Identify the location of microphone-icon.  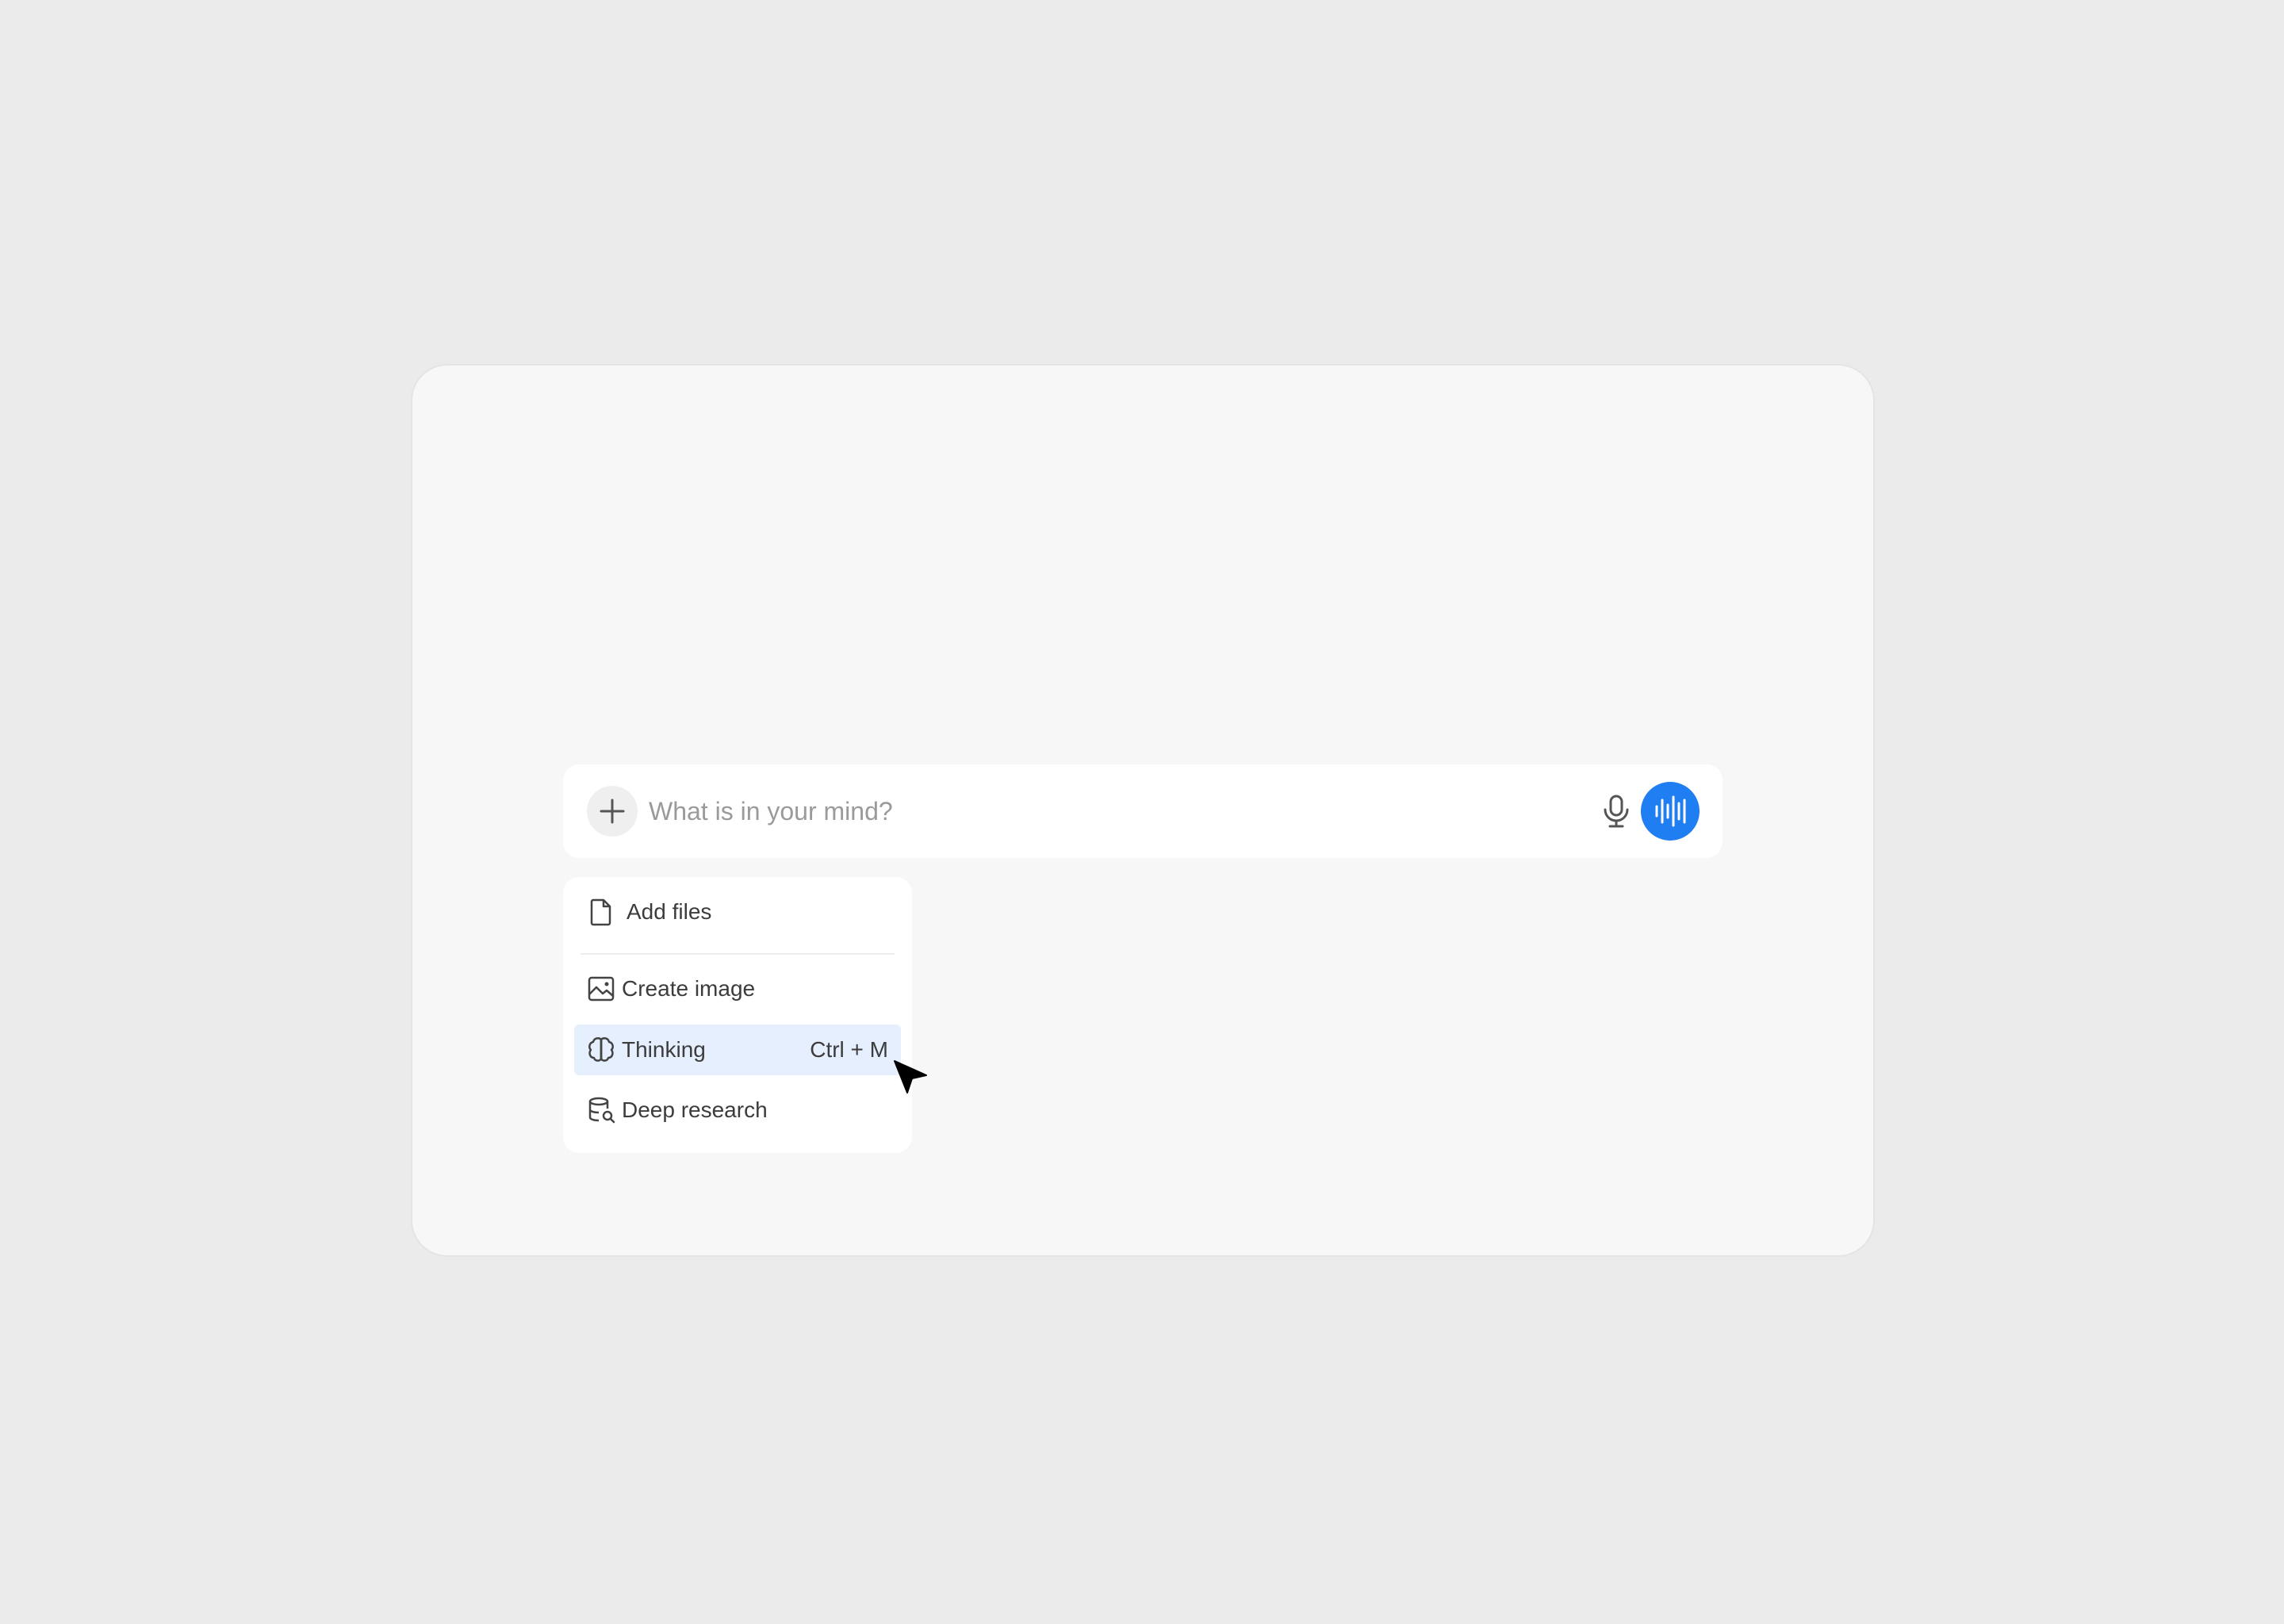
(1616, 811).